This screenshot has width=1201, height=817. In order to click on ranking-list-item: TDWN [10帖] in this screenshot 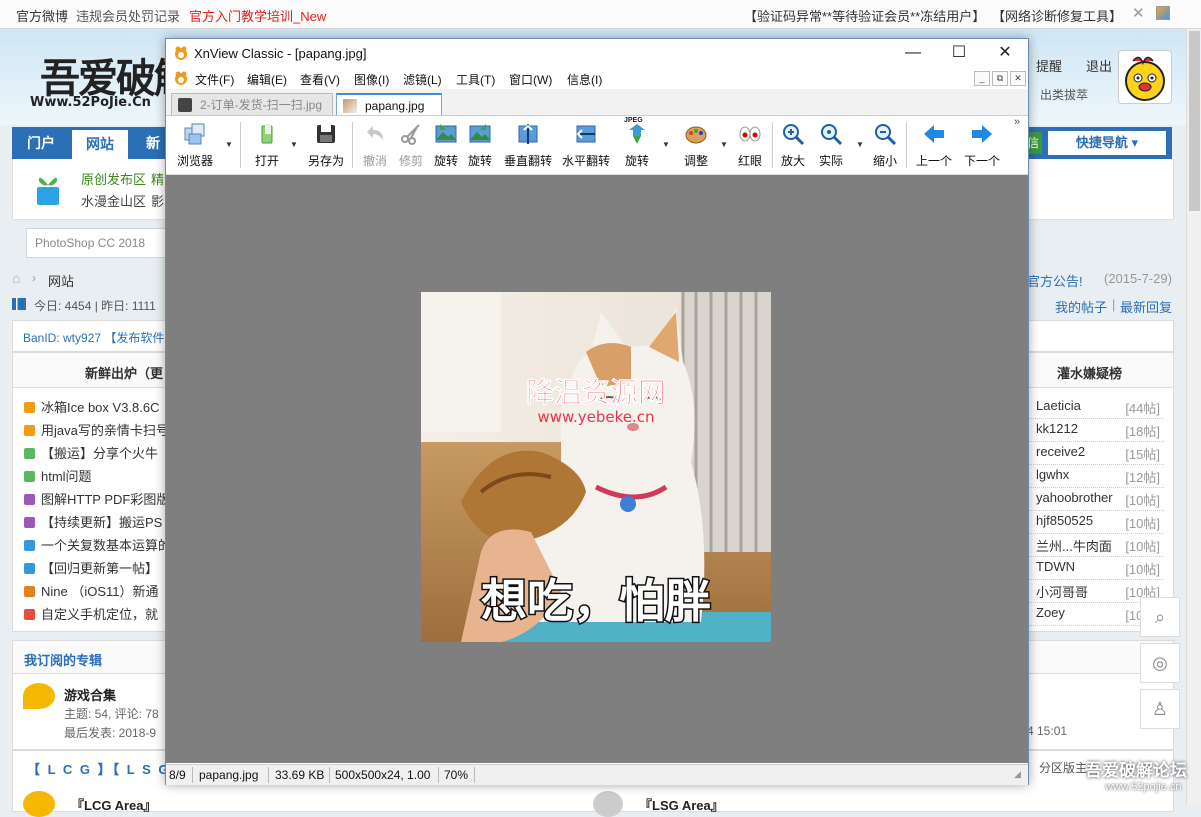, I will do `click(1094, 568)`.